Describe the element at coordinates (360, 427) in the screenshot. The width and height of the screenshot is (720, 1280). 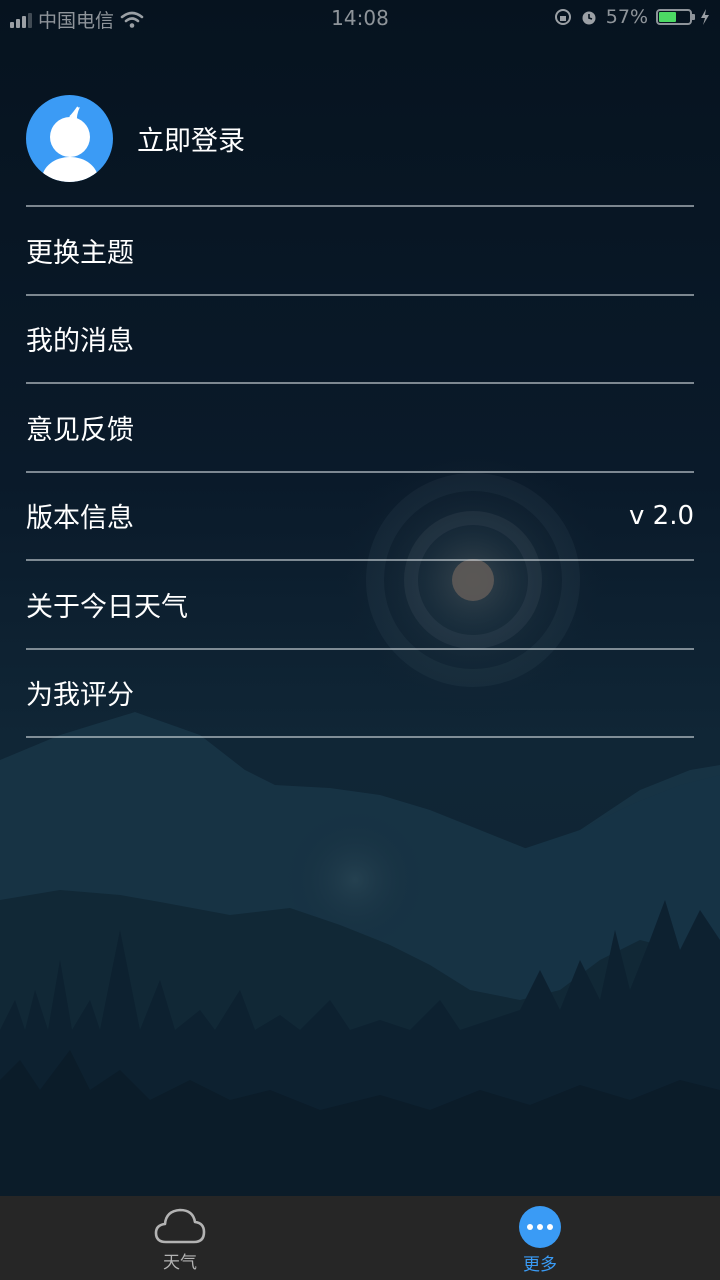
I see `menu-item-feedback: 意见反馈` at that location.